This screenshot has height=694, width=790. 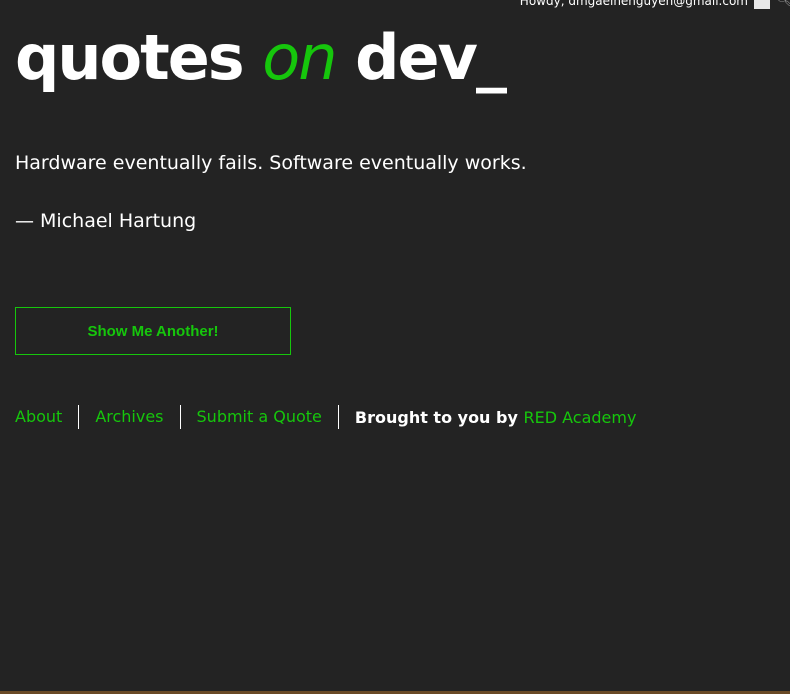 I want to click on credit-link-red-academy: RED Academy, so click(x=579, y=417).